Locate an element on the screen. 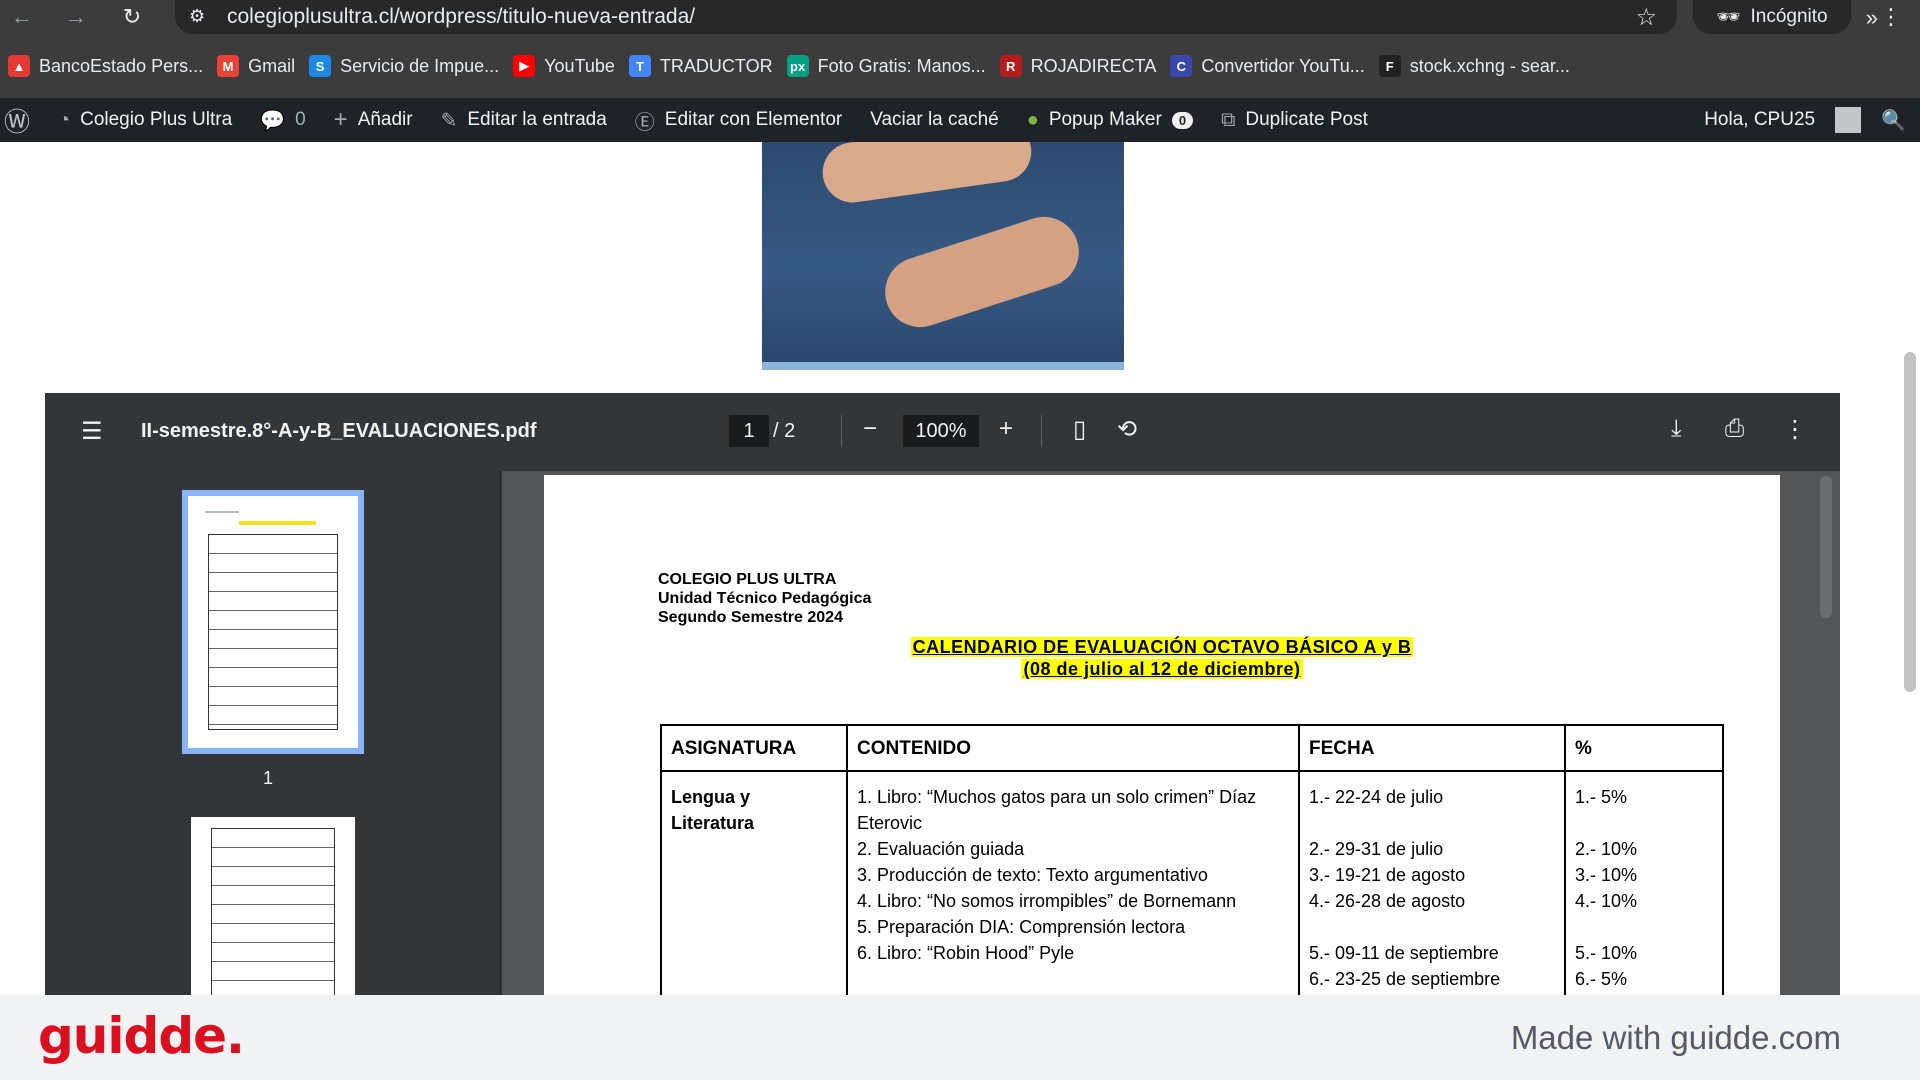 This screenshot has height=1080, width=1920. bookmark-item: M Gmail is located at coordinates (263, 66).